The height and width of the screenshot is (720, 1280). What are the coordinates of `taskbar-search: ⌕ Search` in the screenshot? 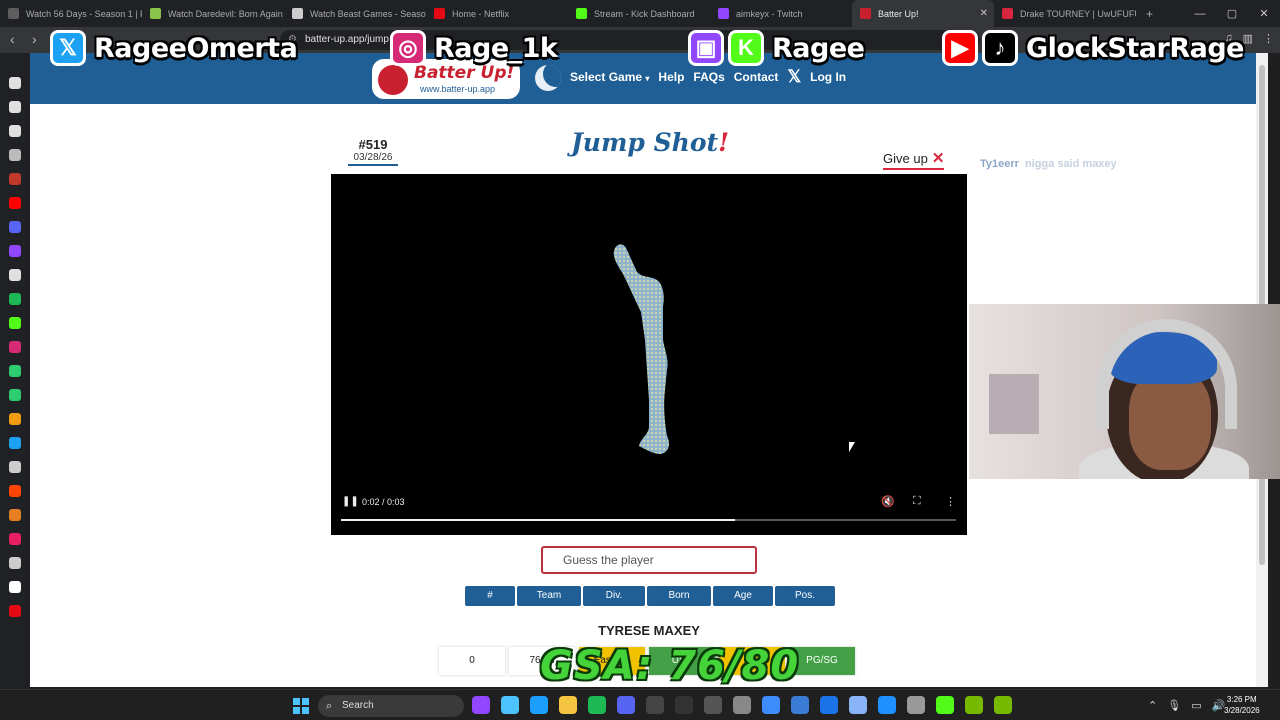 It's located at (391, 706).